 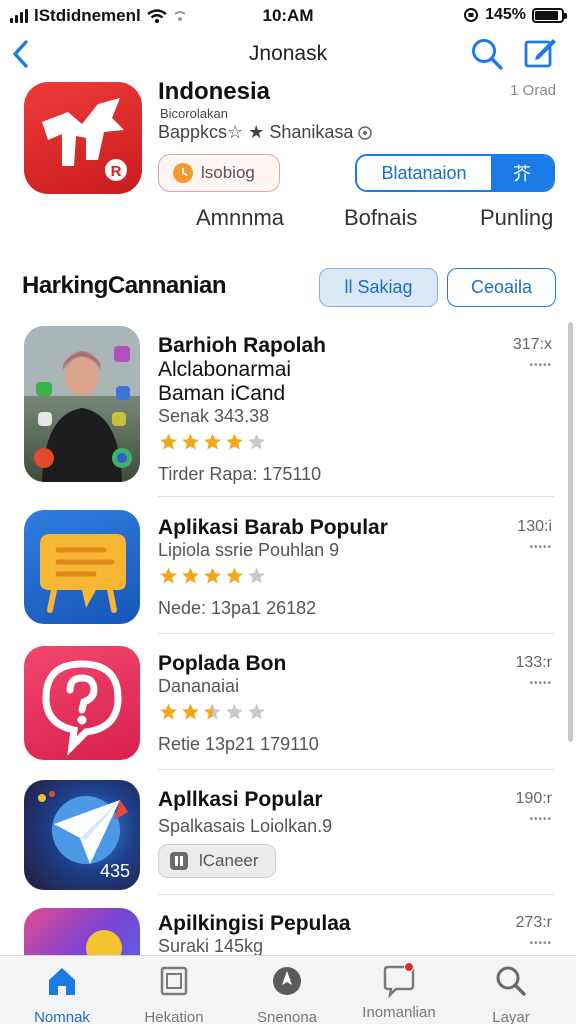 I want to click on chip-label: lsobiog, so click(x=228, y=172).